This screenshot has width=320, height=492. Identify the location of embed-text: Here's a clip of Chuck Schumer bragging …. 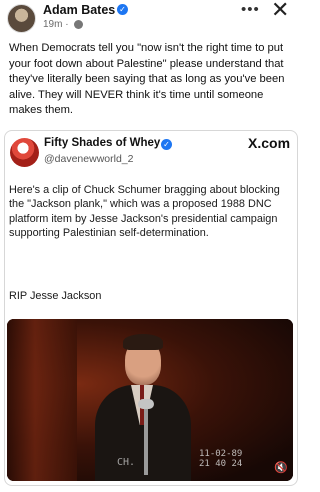
(144, 211).